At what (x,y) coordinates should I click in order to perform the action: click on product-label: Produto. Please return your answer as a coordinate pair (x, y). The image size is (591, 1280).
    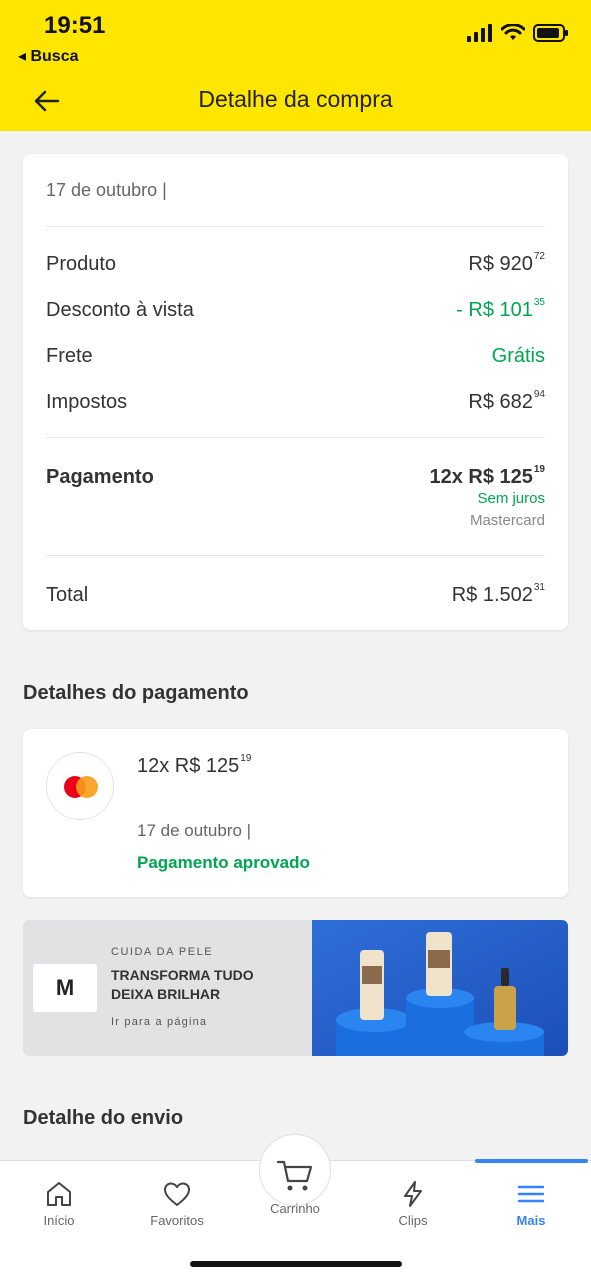
    Looking at the image, I should click on (81, 264).